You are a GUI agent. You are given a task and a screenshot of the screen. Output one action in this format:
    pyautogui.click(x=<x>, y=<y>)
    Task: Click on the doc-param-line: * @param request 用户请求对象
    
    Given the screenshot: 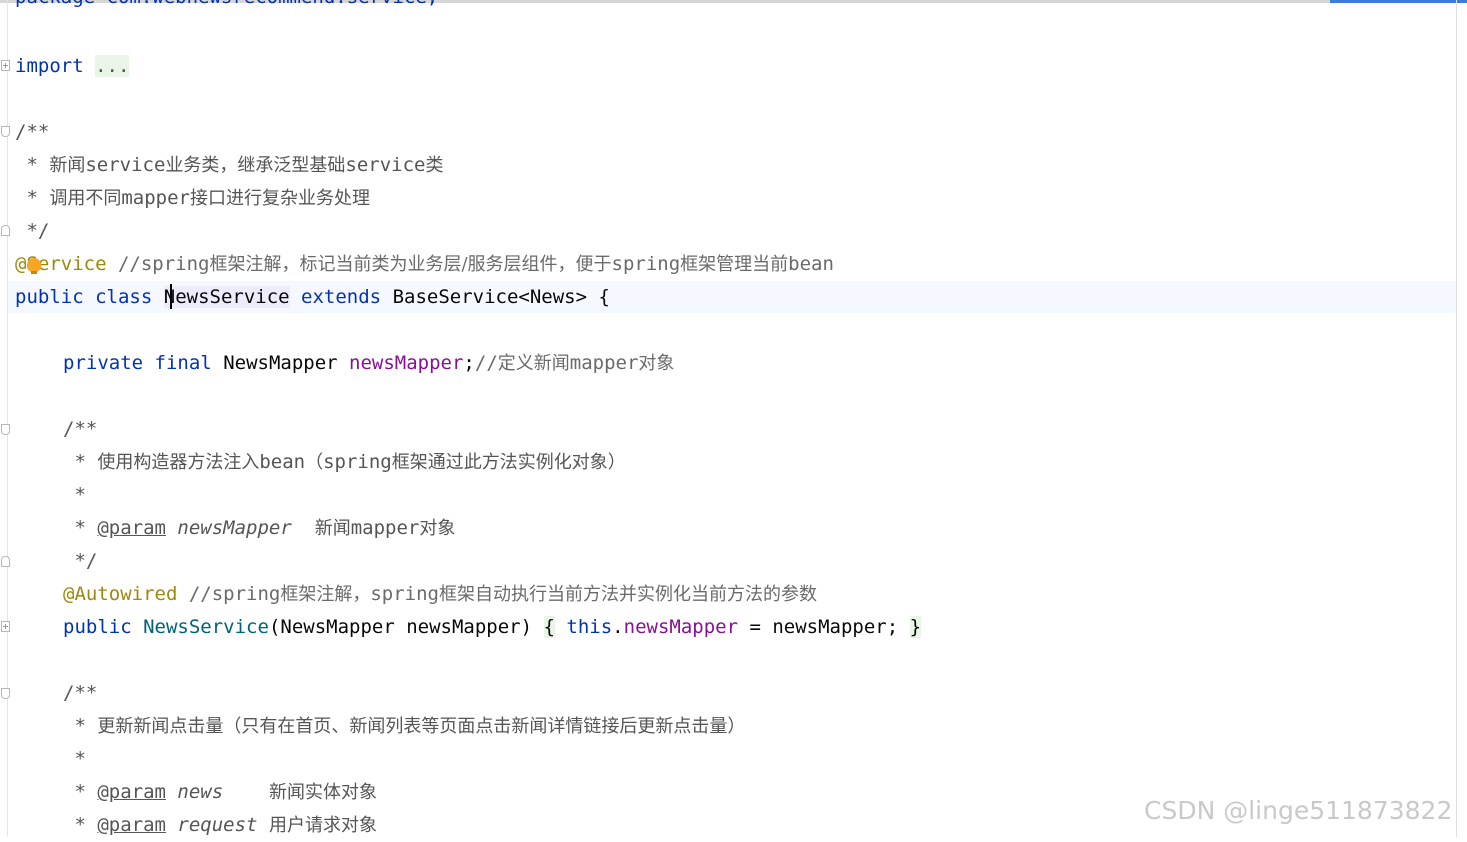 What is the action you would take?
    pyautogui.click(x=220, y=825)
    